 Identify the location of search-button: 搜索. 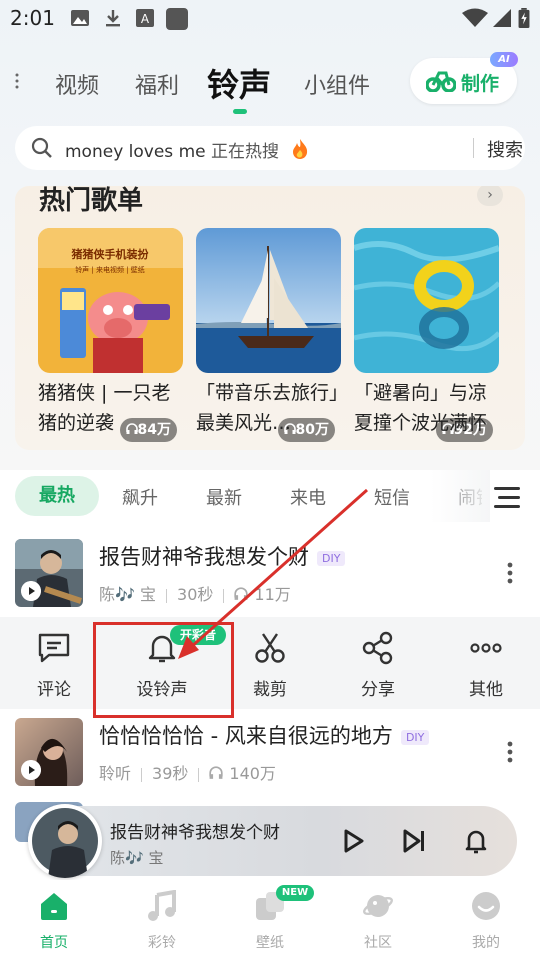
(505, 149).